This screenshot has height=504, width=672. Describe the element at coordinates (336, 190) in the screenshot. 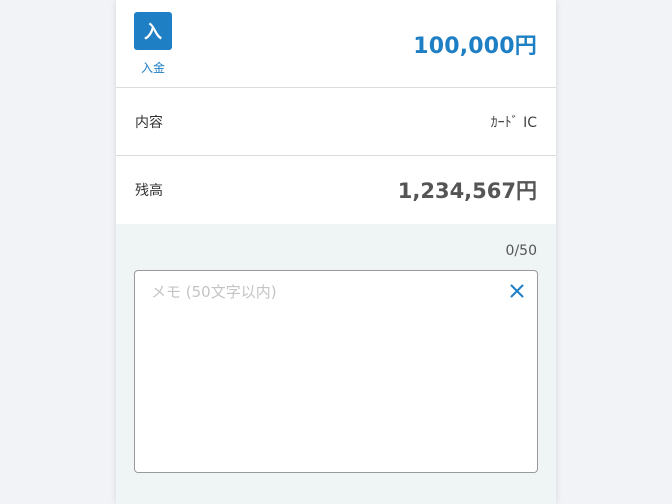

I see `balance-row: 残高 1,234,567円` at that location.